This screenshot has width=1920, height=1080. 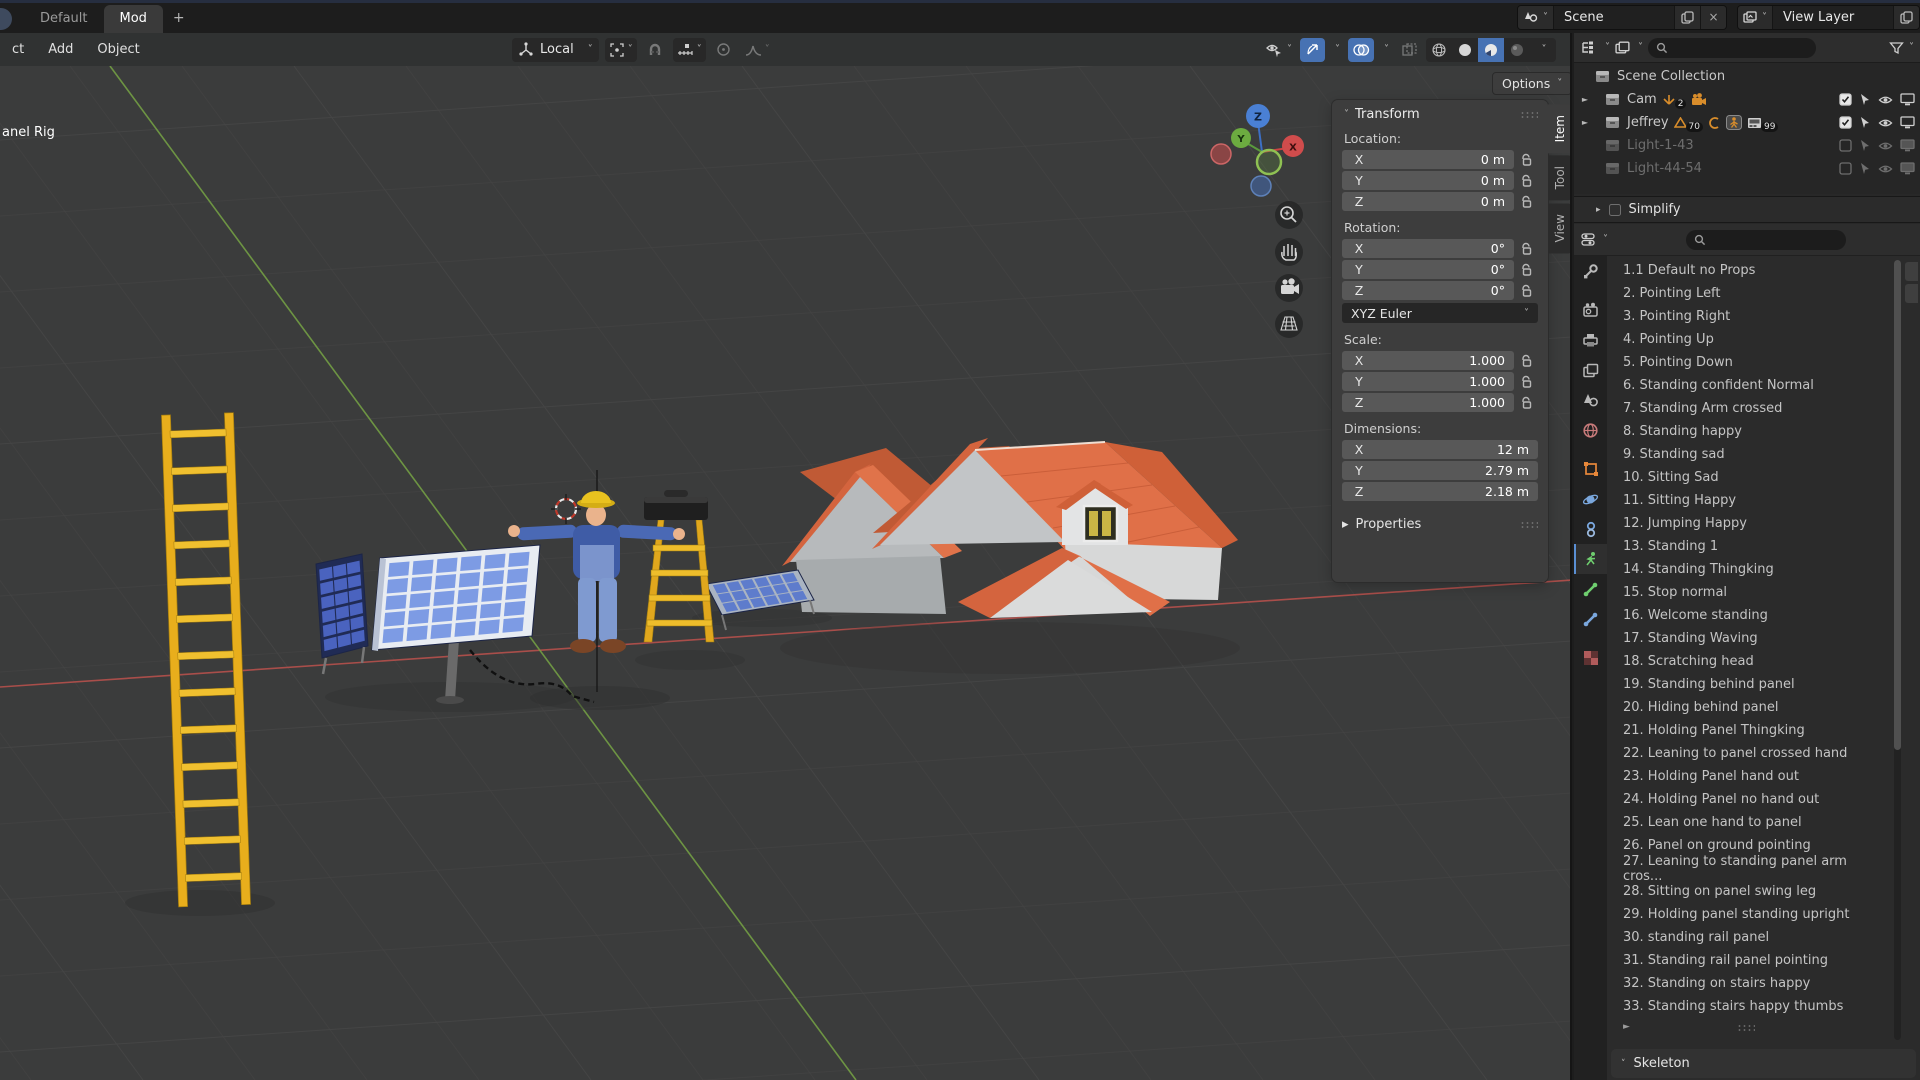 I want to click on expand-toggle: ►, so click(x=1585, y=99).